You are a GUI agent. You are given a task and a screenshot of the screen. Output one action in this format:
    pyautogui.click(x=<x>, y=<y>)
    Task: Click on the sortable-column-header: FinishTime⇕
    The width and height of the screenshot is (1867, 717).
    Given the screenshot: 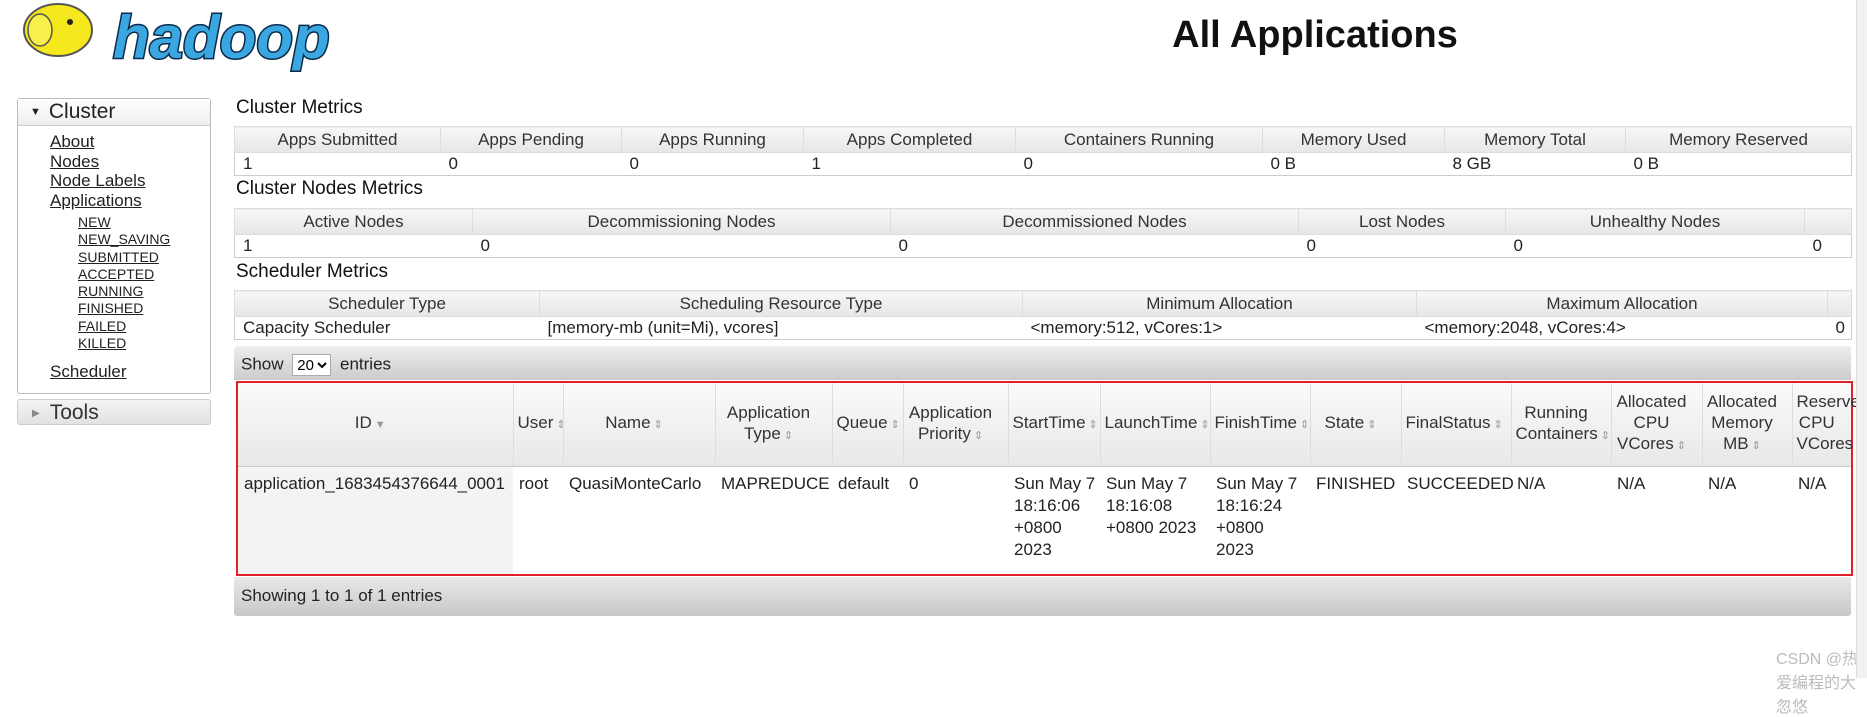 What is the action you would take?
    pyautogui.click(x=1260, y=424)
    